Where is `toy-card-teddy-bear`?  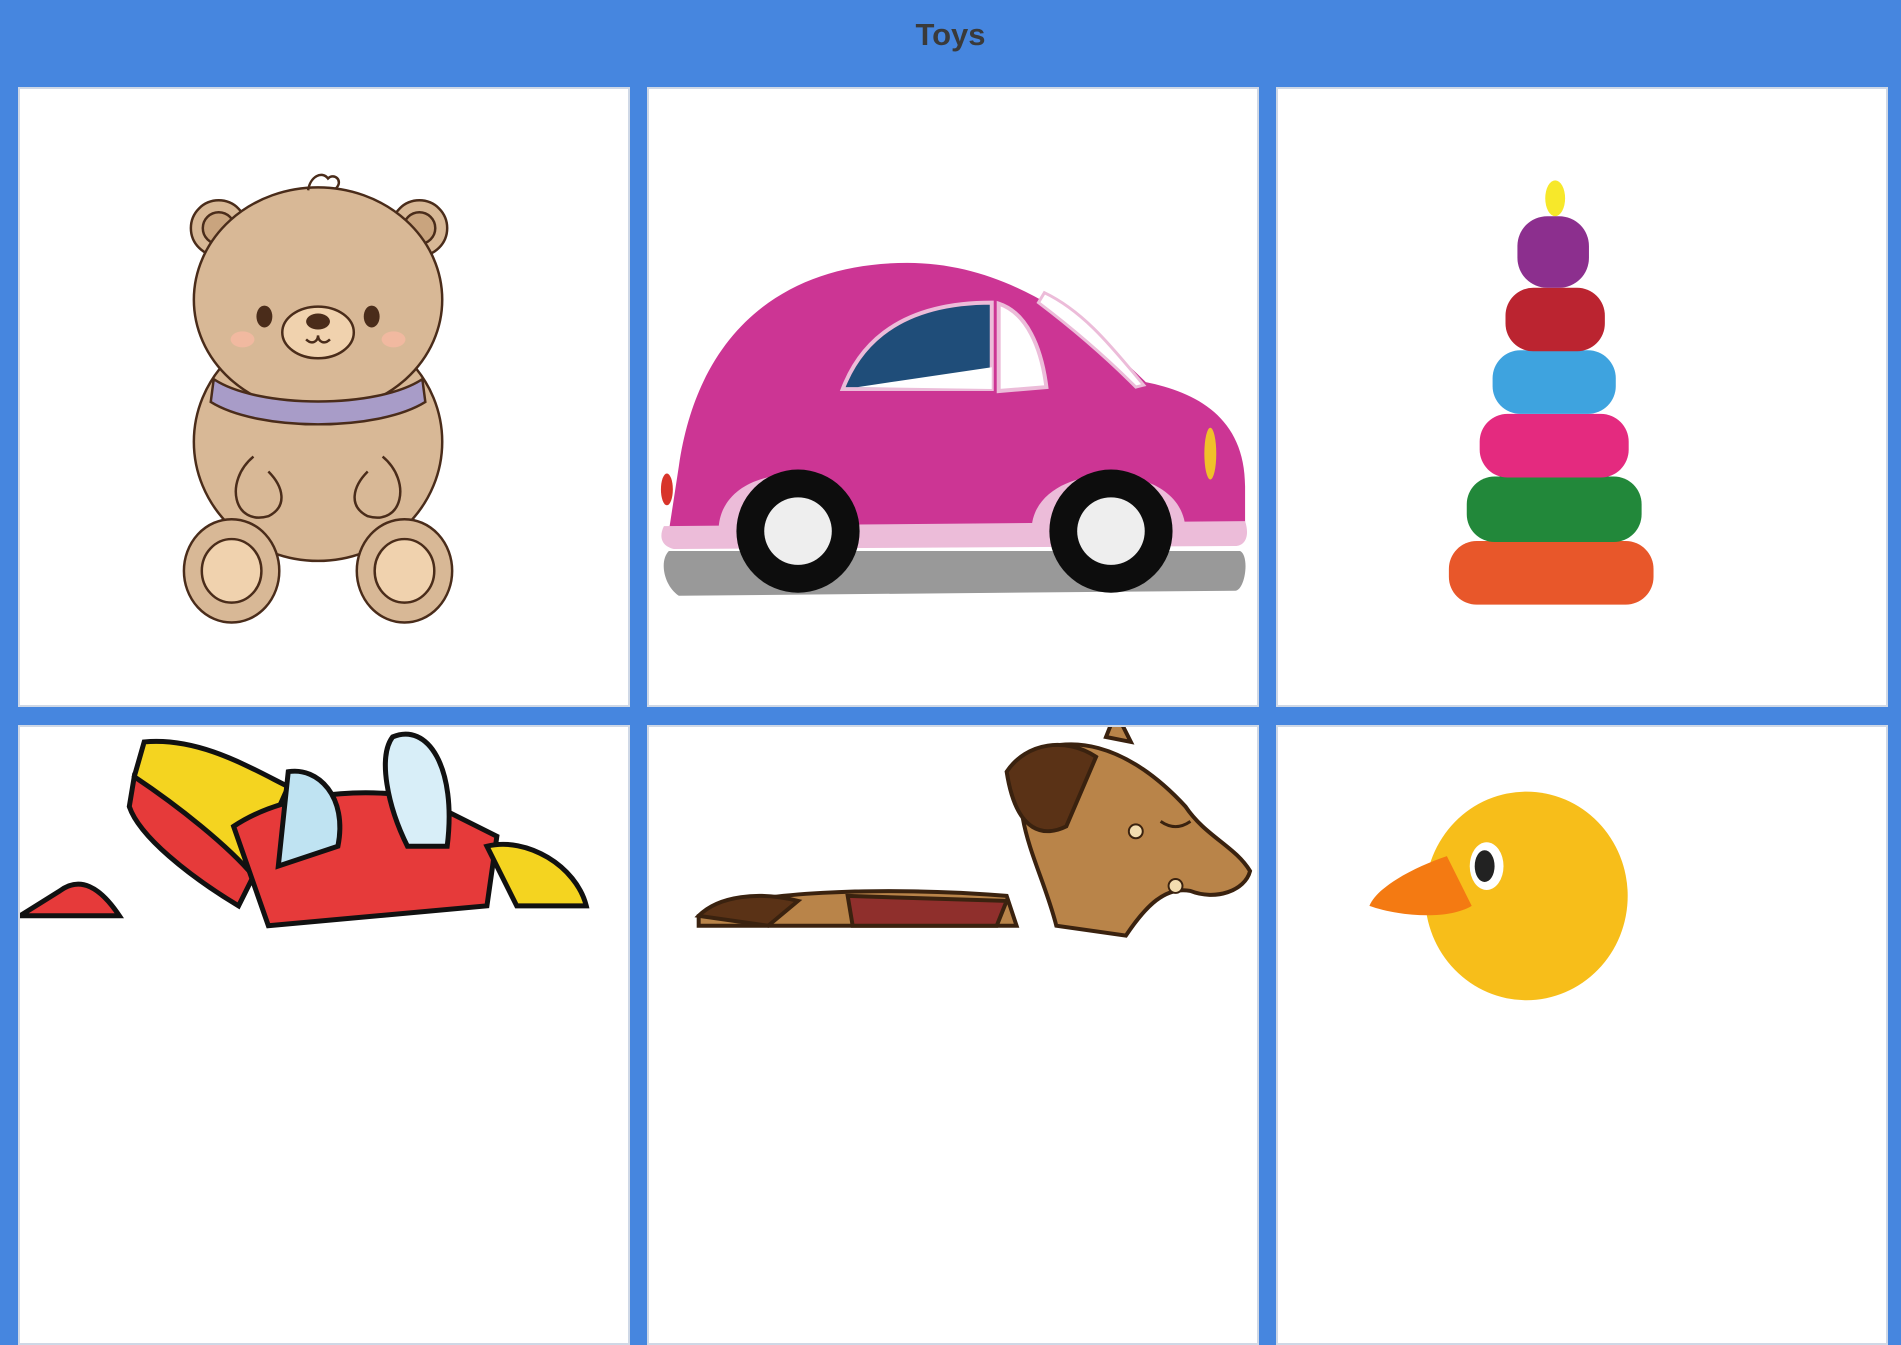 toy-card-teddy-bear is located at coordinates (324, 397).